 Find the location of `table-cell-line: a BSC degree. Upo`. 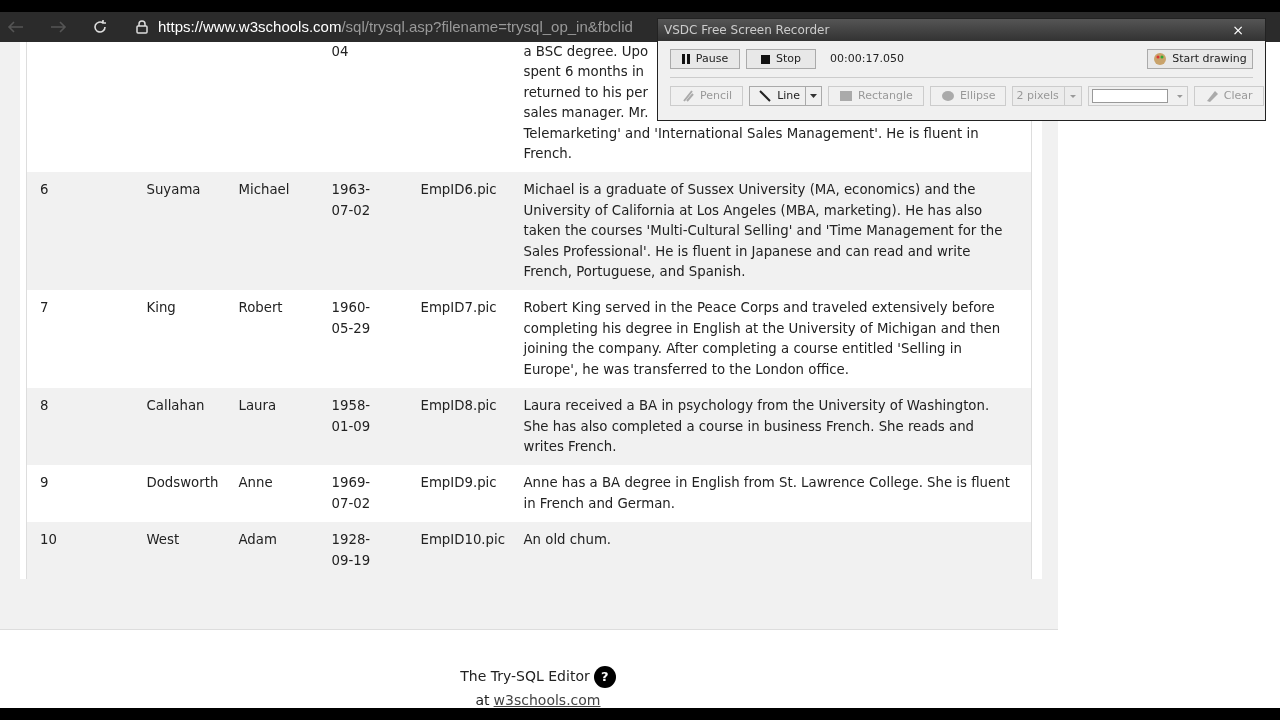

table-cell-line: a BSC degree. Upo is located at coordinates (586, 52).